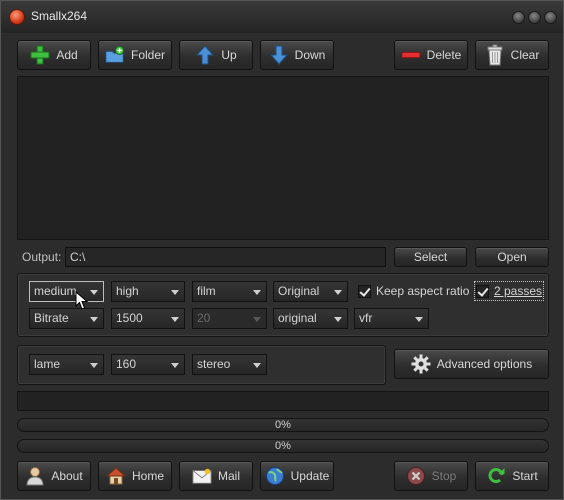 The image size is (564, 500). Describe the element at coordinates (67, 476) in the screenshot. I see `about-label: About` at that location.